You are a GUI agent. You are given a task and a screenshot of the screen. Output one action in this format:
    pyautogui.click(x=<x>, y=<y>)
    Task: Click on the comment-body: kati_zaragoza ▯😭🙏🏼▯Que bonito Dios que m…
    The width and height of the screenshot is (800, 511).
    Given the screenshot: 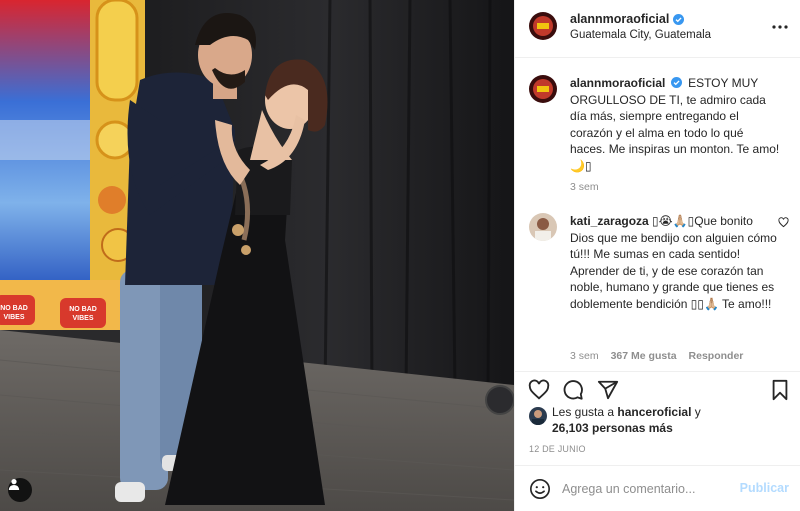 What is the action you would take?
    pyautogui.click(x=675, y=262)
    